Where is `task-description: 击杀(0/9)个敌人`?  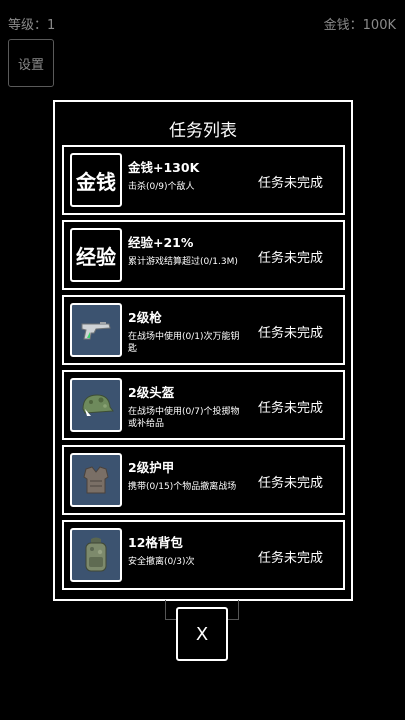
task-description: 击杀(0/9)个敌人 is located at coordinates (161, 187).